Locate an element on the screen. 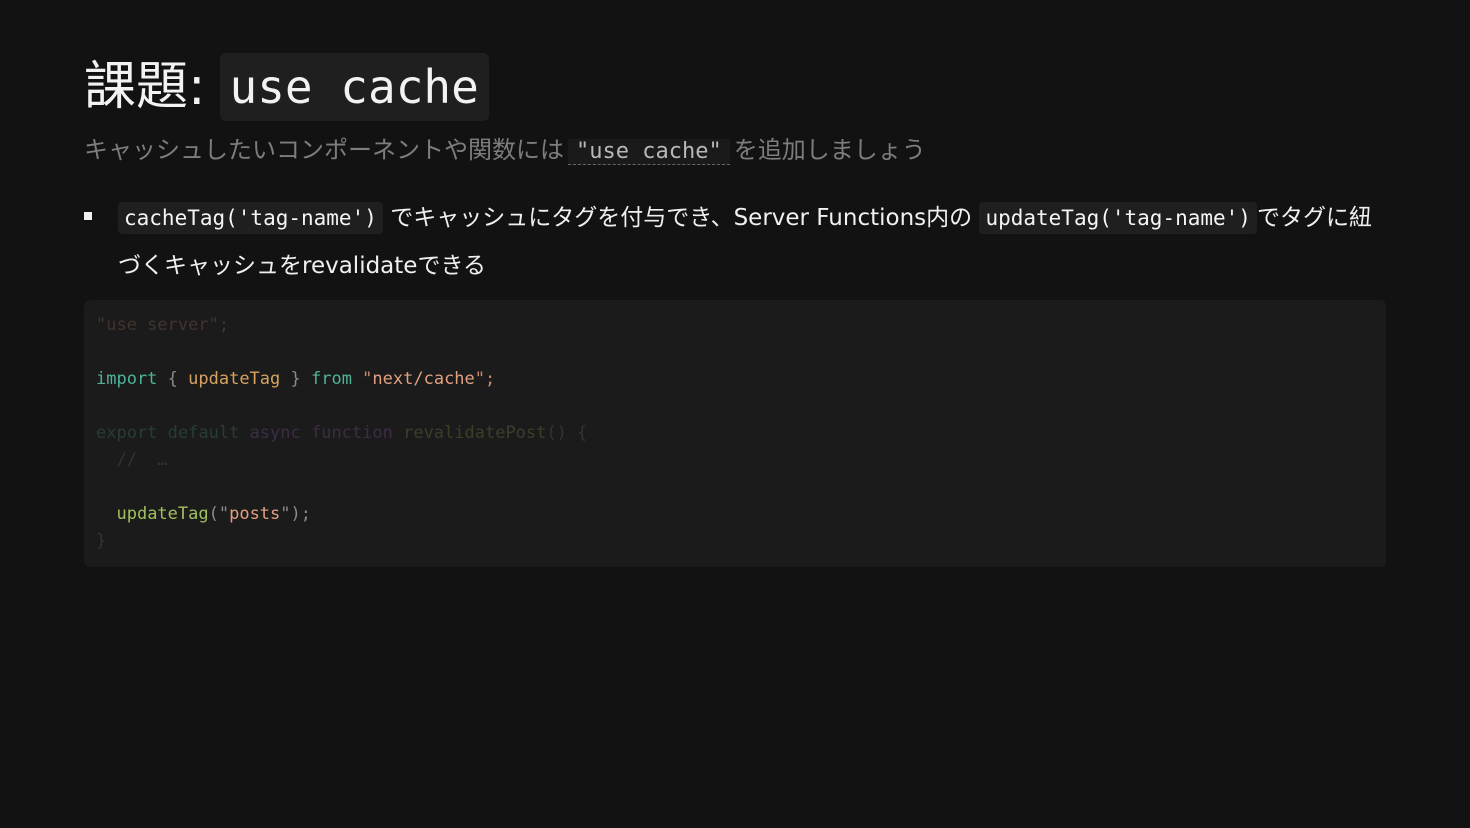 This screenshot has height=828, width=1470. code-use-server: "use server"; is located at coordinates (163, 325).